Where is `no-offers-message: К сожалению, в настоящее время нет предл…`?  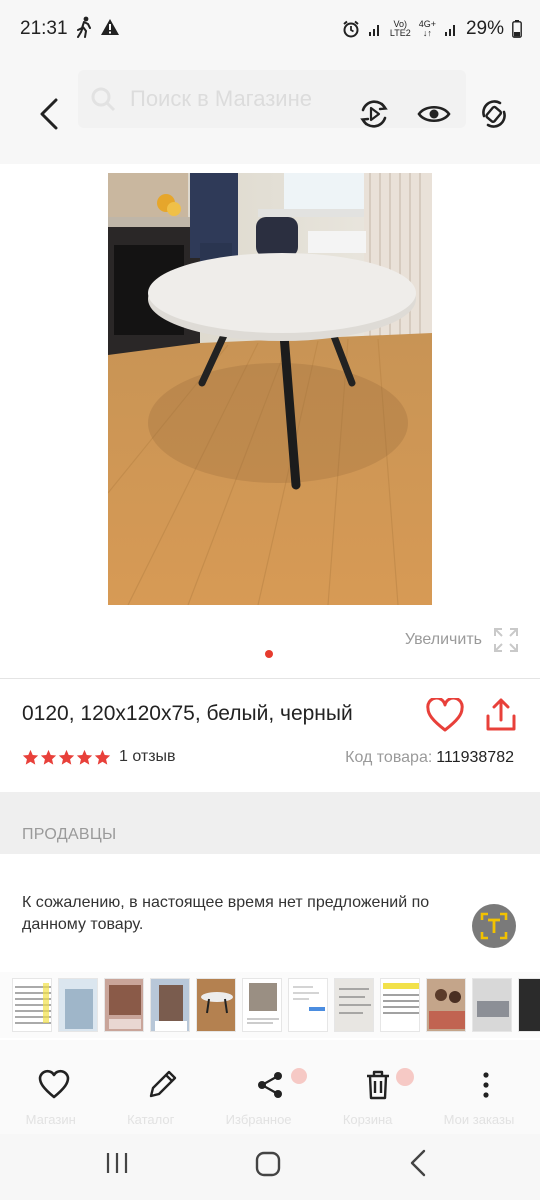 no-offers-message: К сожалению, в настоящее время нет предл… is located at coordinates (226, 913).